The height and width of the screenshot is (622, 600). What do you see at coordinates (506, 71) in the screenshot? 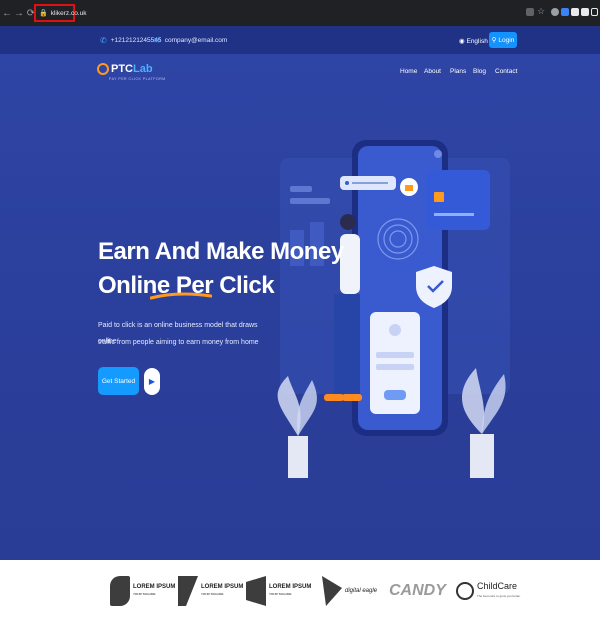
I see `nav-contact: Contact` at bounding box center [506, 71].